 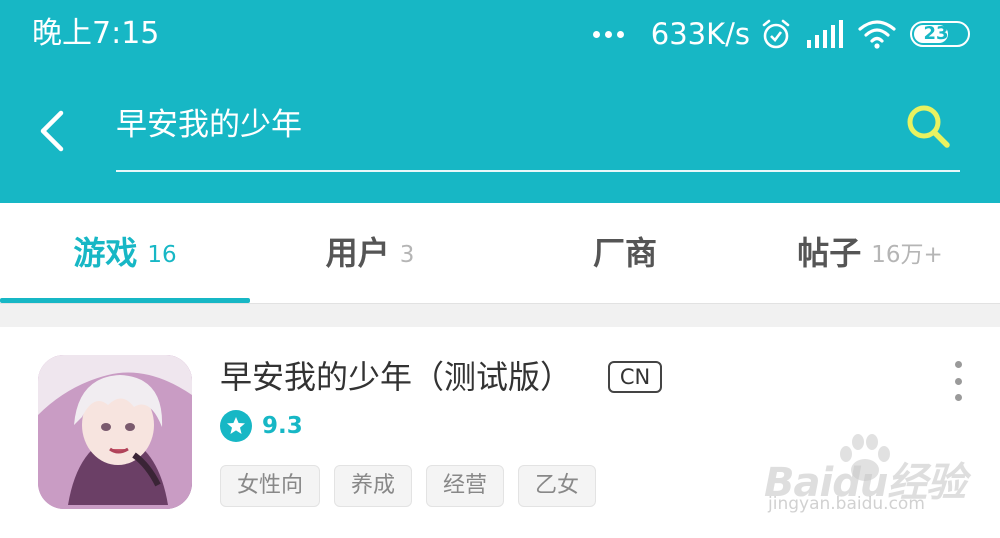 I want to click on search-input: 早安我的少年, so click(x=466, y=125).